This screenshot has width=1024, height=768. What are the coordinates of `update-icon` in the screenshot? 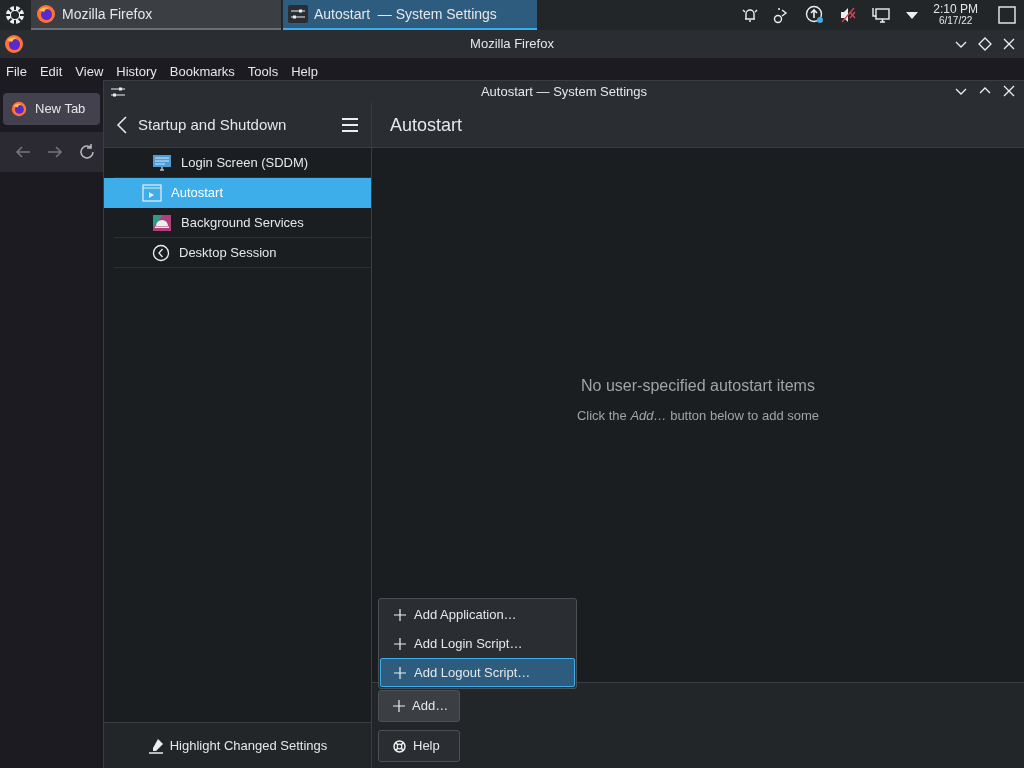 It's located at (815, 15).